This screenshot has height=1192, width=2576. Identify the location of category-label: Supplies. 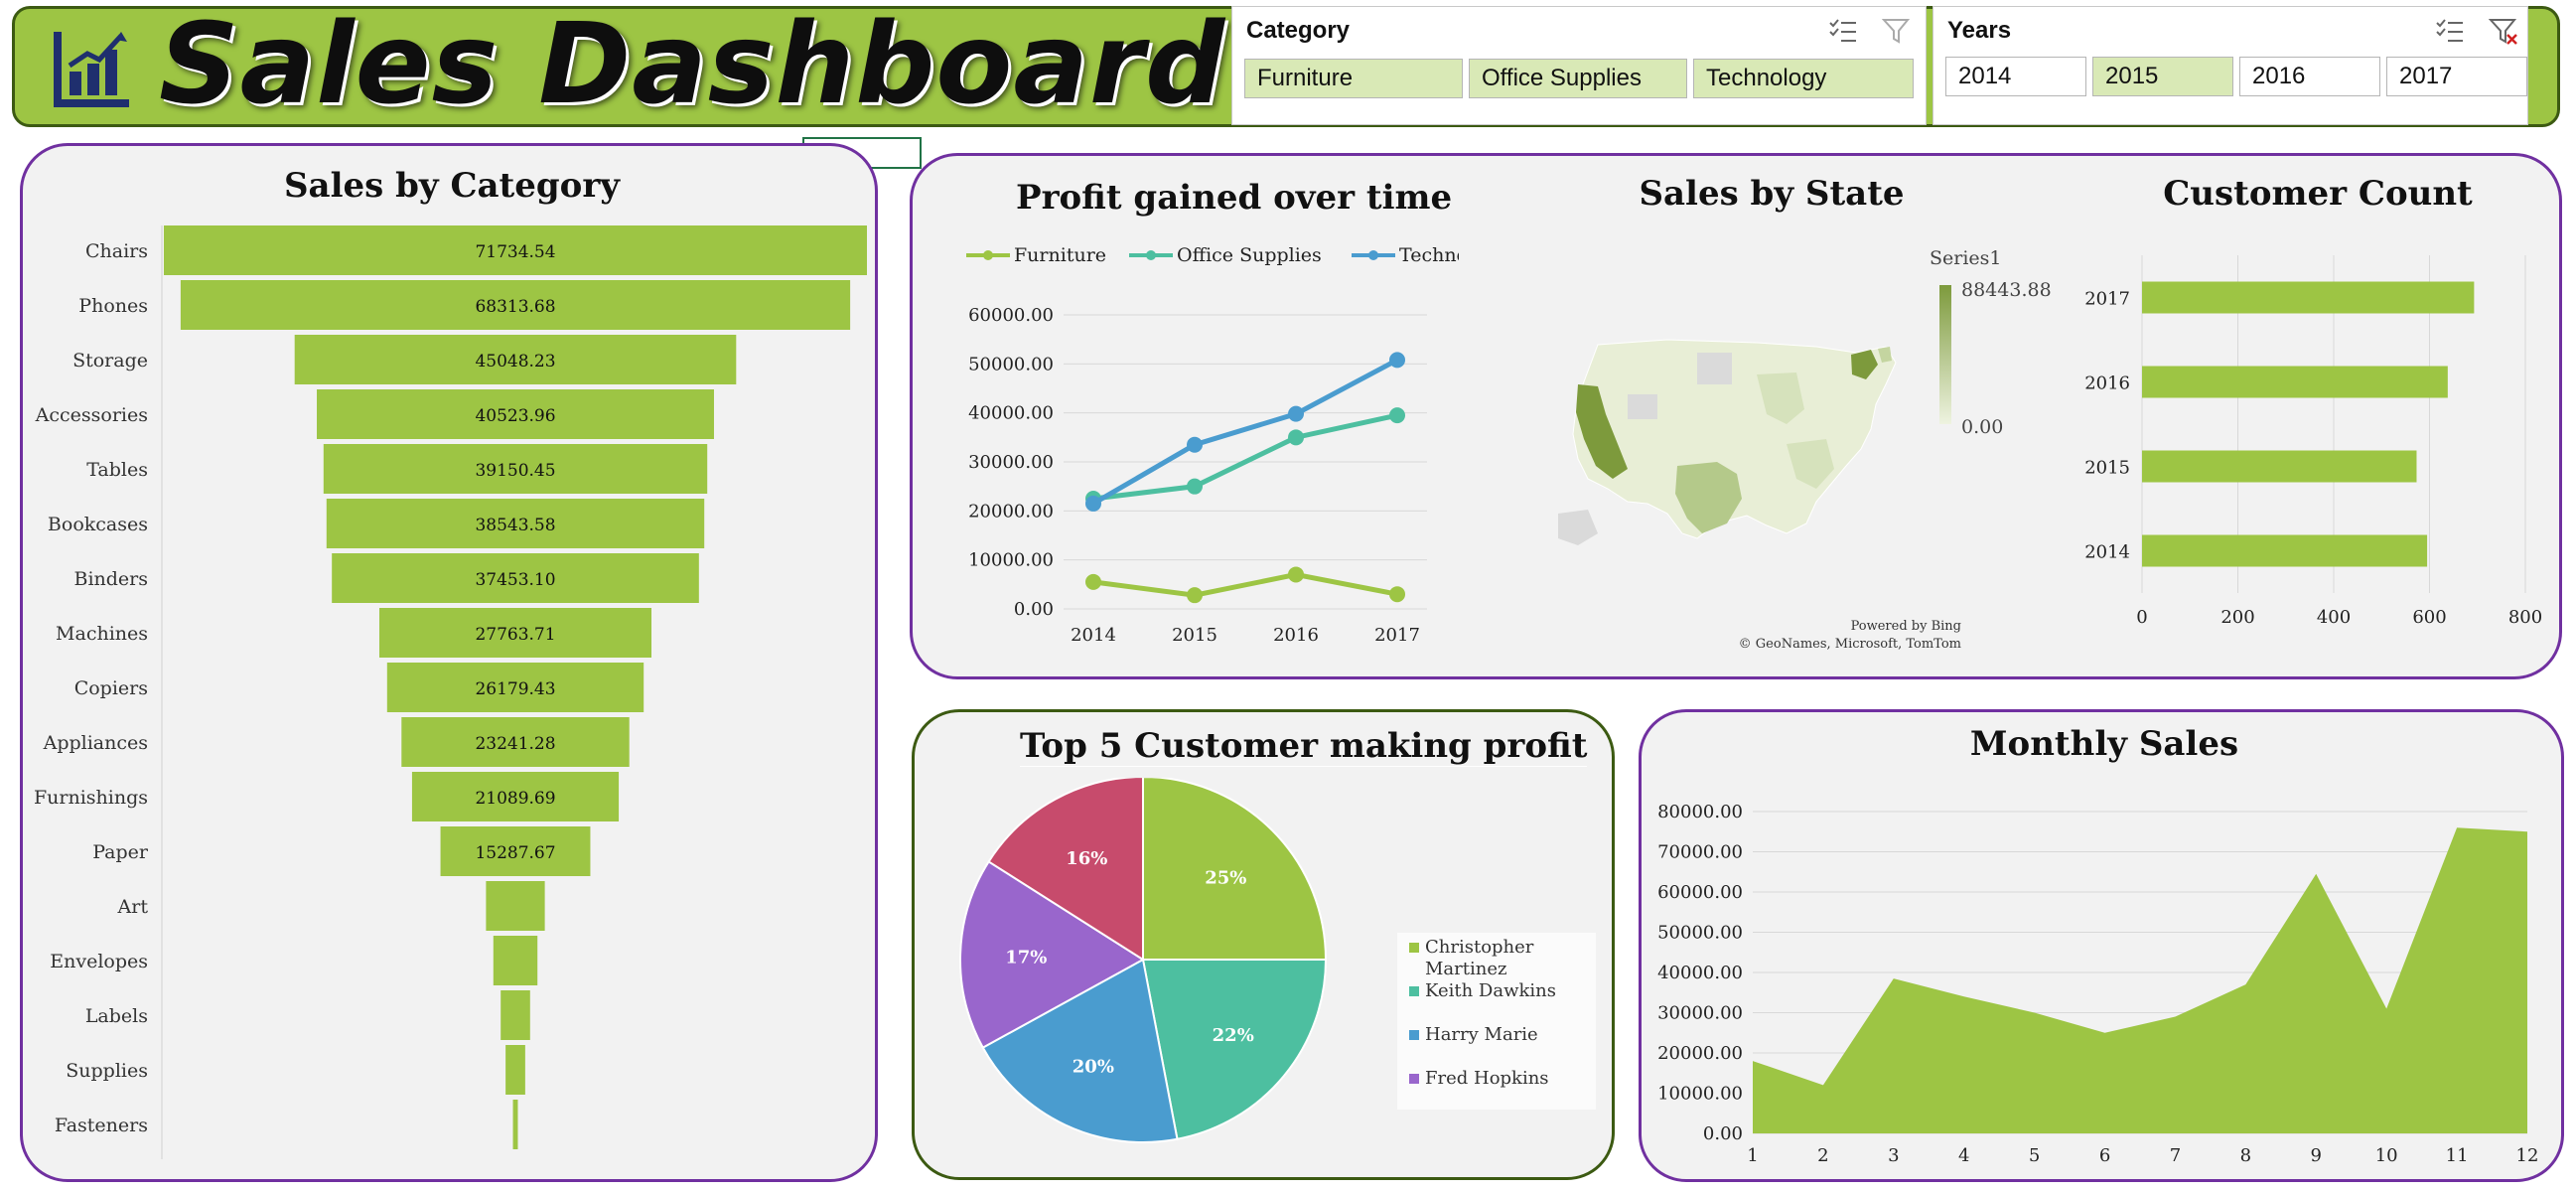
(107, 1071).